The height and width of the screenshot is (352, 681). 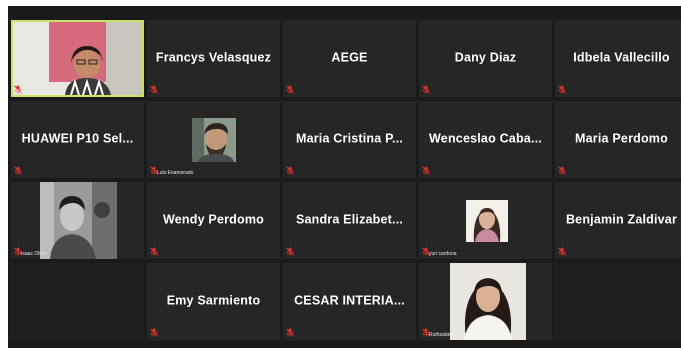 I want to click on participant-tile-isaac-oliva: Isaac Oliva, so click(x=77, y=220).